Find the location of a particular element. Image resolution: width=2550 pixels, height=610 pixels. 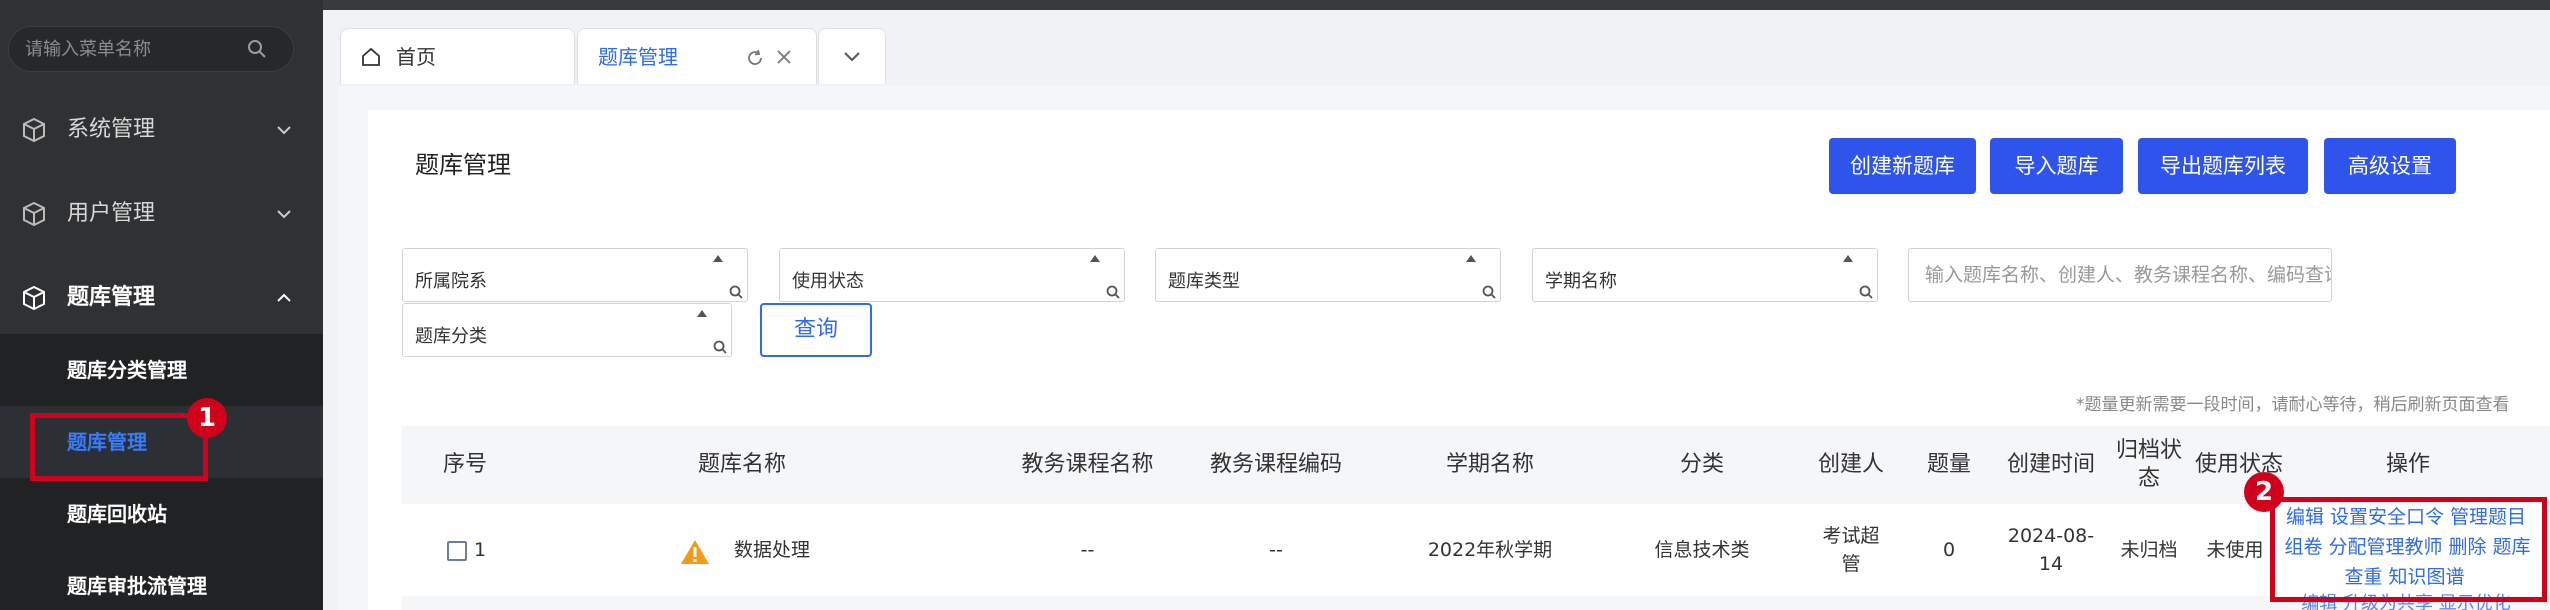

update-notice: *题量更新需要一段时间，请耐心等待，稍后刷新页面查看 is located at coordinates (2293, 405).